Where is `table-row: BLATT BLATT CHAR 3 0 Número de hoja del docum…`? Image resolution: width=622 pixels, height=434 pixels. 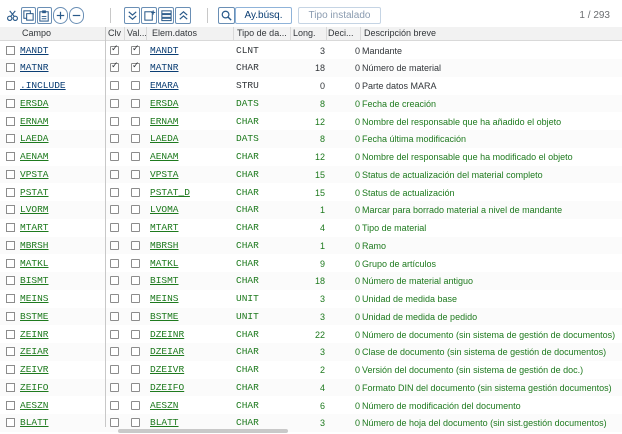
table-row: BLATT BLATT CHAR 3 0 Número de hoja del docum… is located at coordinates (311, 423).